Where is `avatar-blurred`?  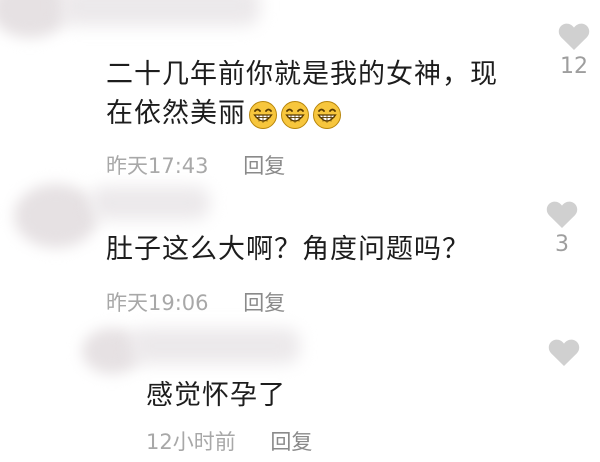 avatar-blurred is located at coordinates (56, 216).